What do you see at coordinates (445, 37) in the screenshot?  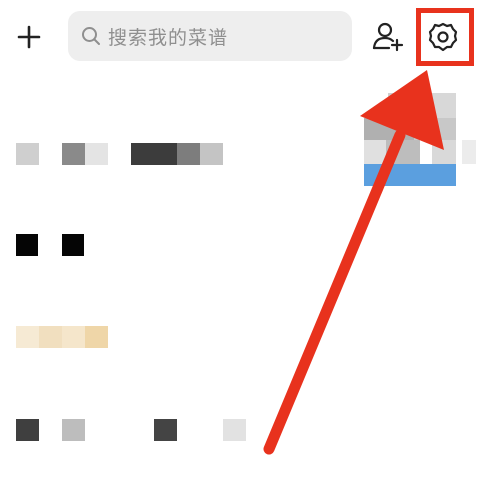 I see `highlight-box` at bounding box center [445, 37].